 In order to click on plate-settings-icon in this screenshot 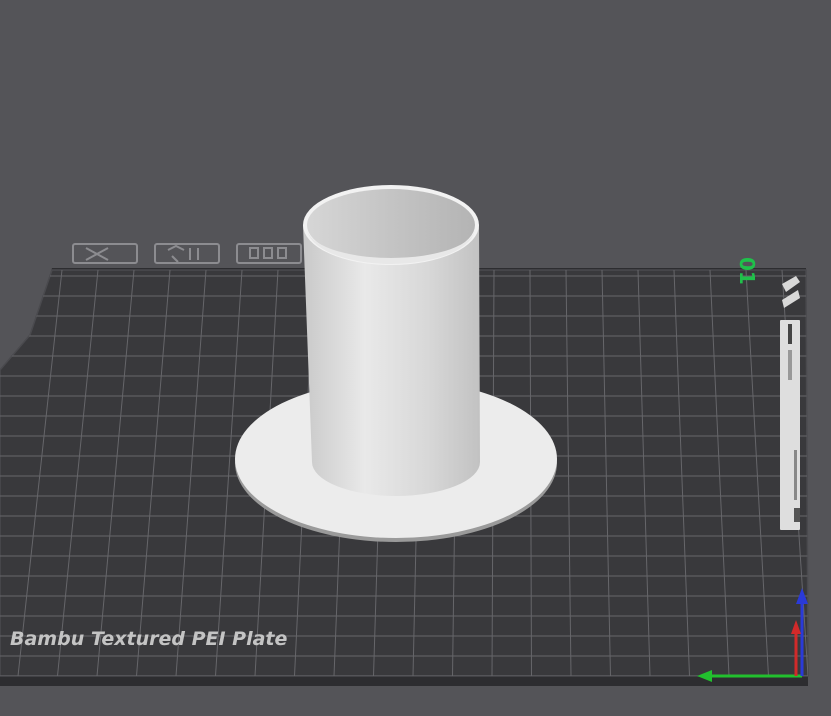, I will do `click(269, 253)`.